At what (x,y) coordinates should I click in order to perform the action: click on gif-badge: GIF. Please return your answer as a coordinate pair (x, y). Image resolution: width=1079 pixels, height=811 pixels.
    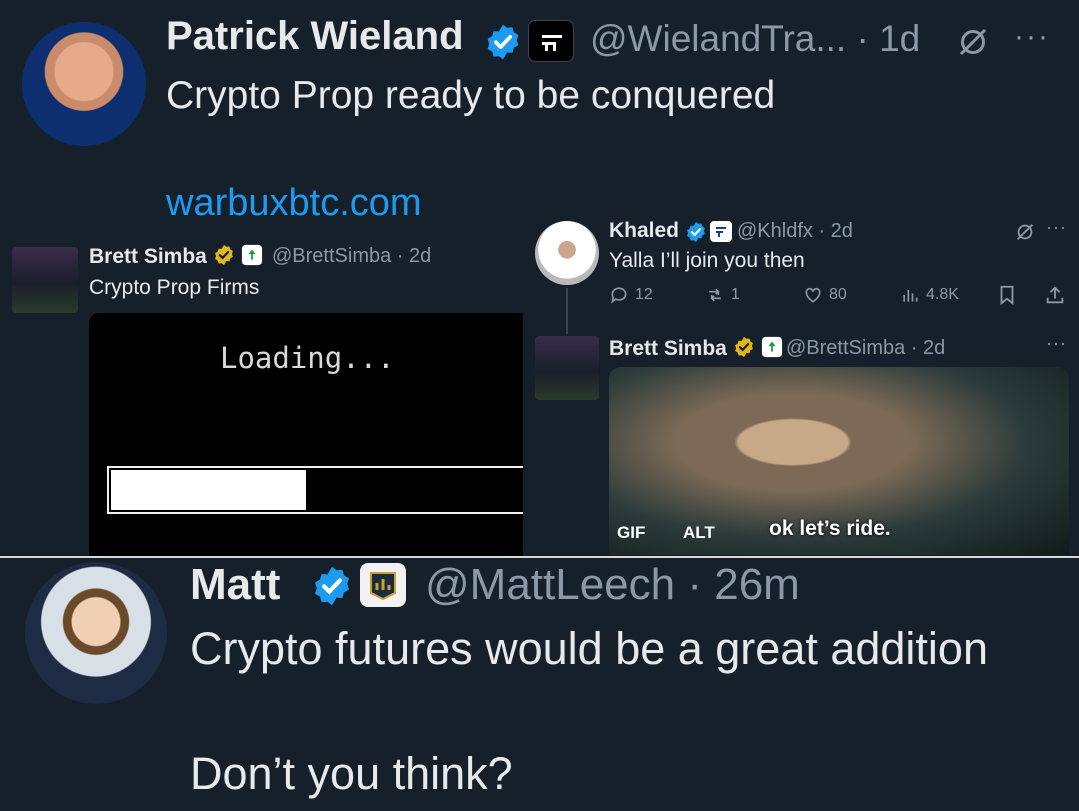
    Looking at the image, I should click on (631, 532).